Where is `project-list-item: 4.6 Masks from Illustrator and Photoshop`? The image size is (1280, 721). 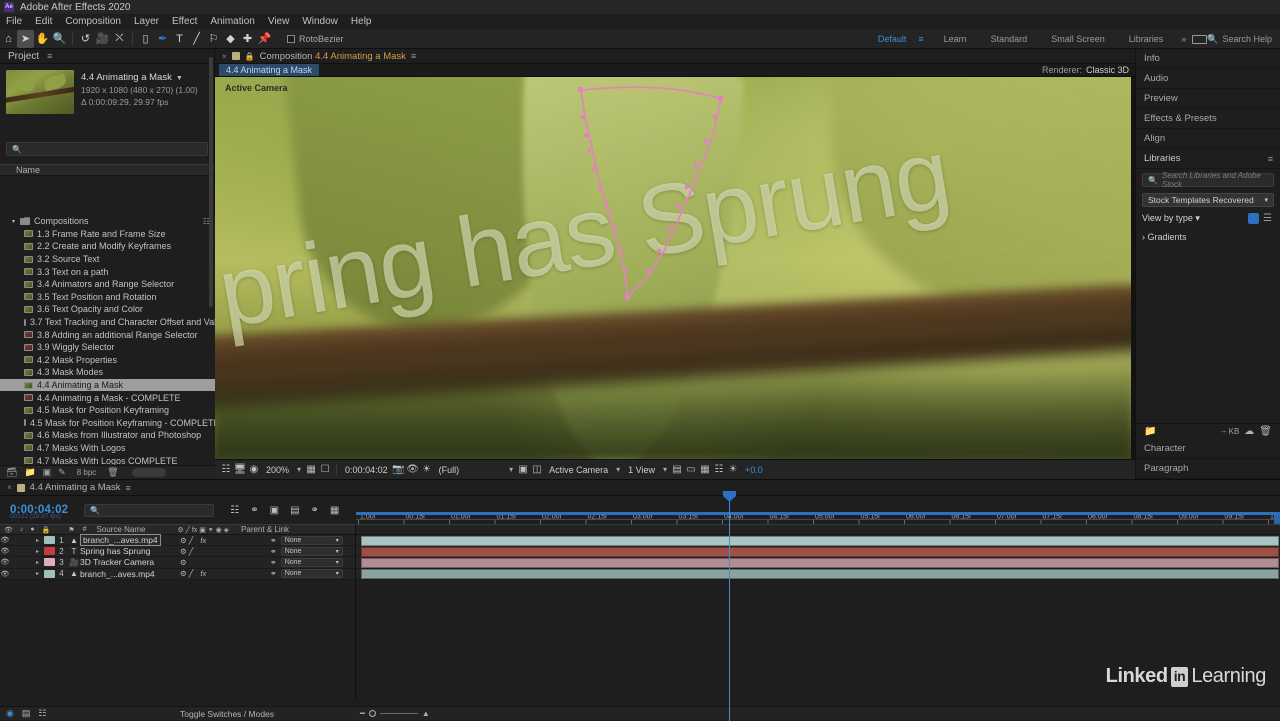
project-list-item: 4.6 Masks from Illustrator and Photoshop is located at coordinates (107, 435).